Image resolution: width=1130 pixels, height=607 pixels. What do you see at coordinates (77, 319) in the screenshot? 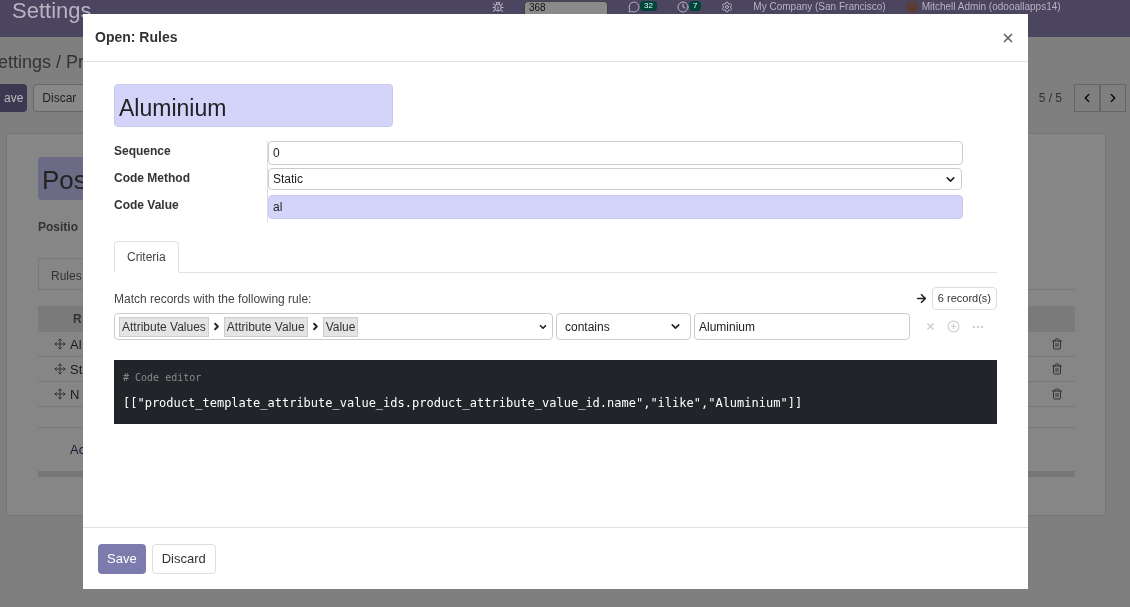
I see `column-header: R` at bounding box center [77, 319].